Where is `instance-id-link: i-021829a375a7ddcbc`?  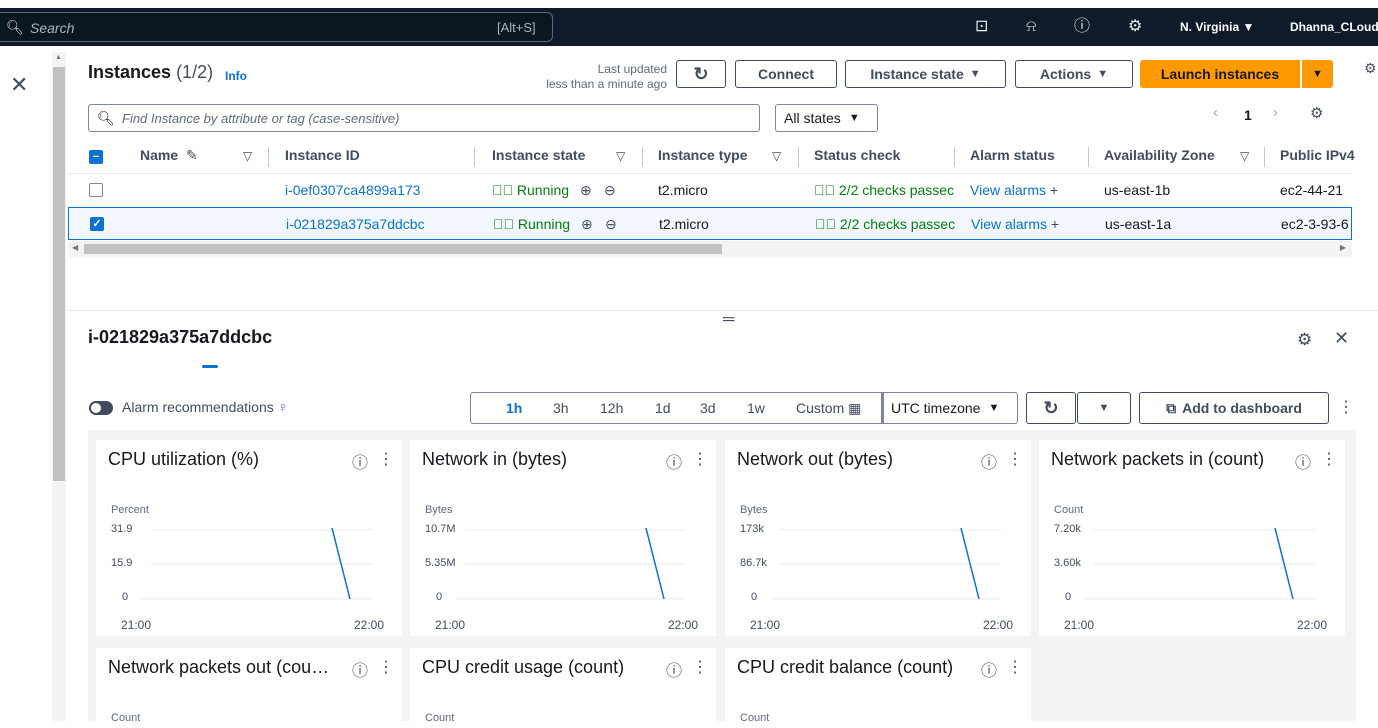
instance-id-link: i-021829a375a7ddcbc is located at coordinates (355, 224).